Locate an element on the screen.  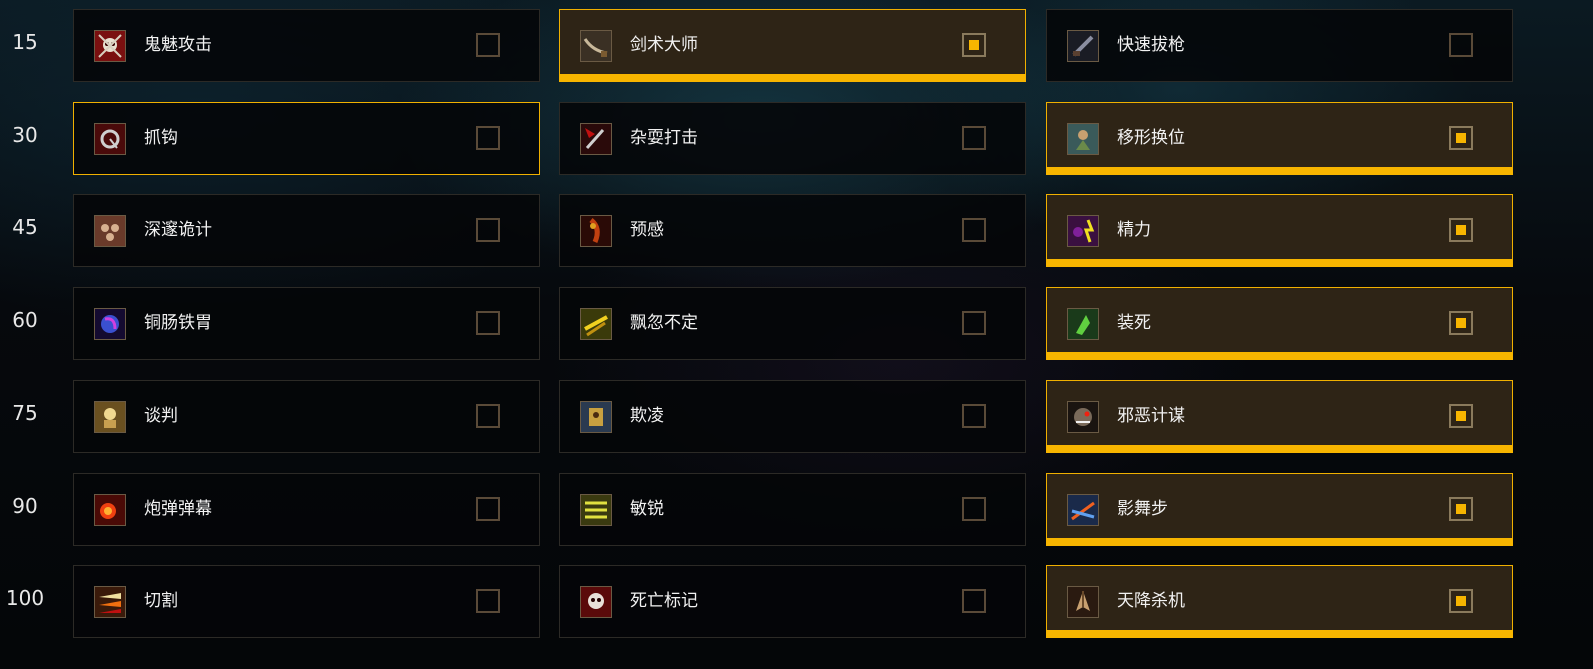
marked-for-death-icon is located at coordinates (596, 602).